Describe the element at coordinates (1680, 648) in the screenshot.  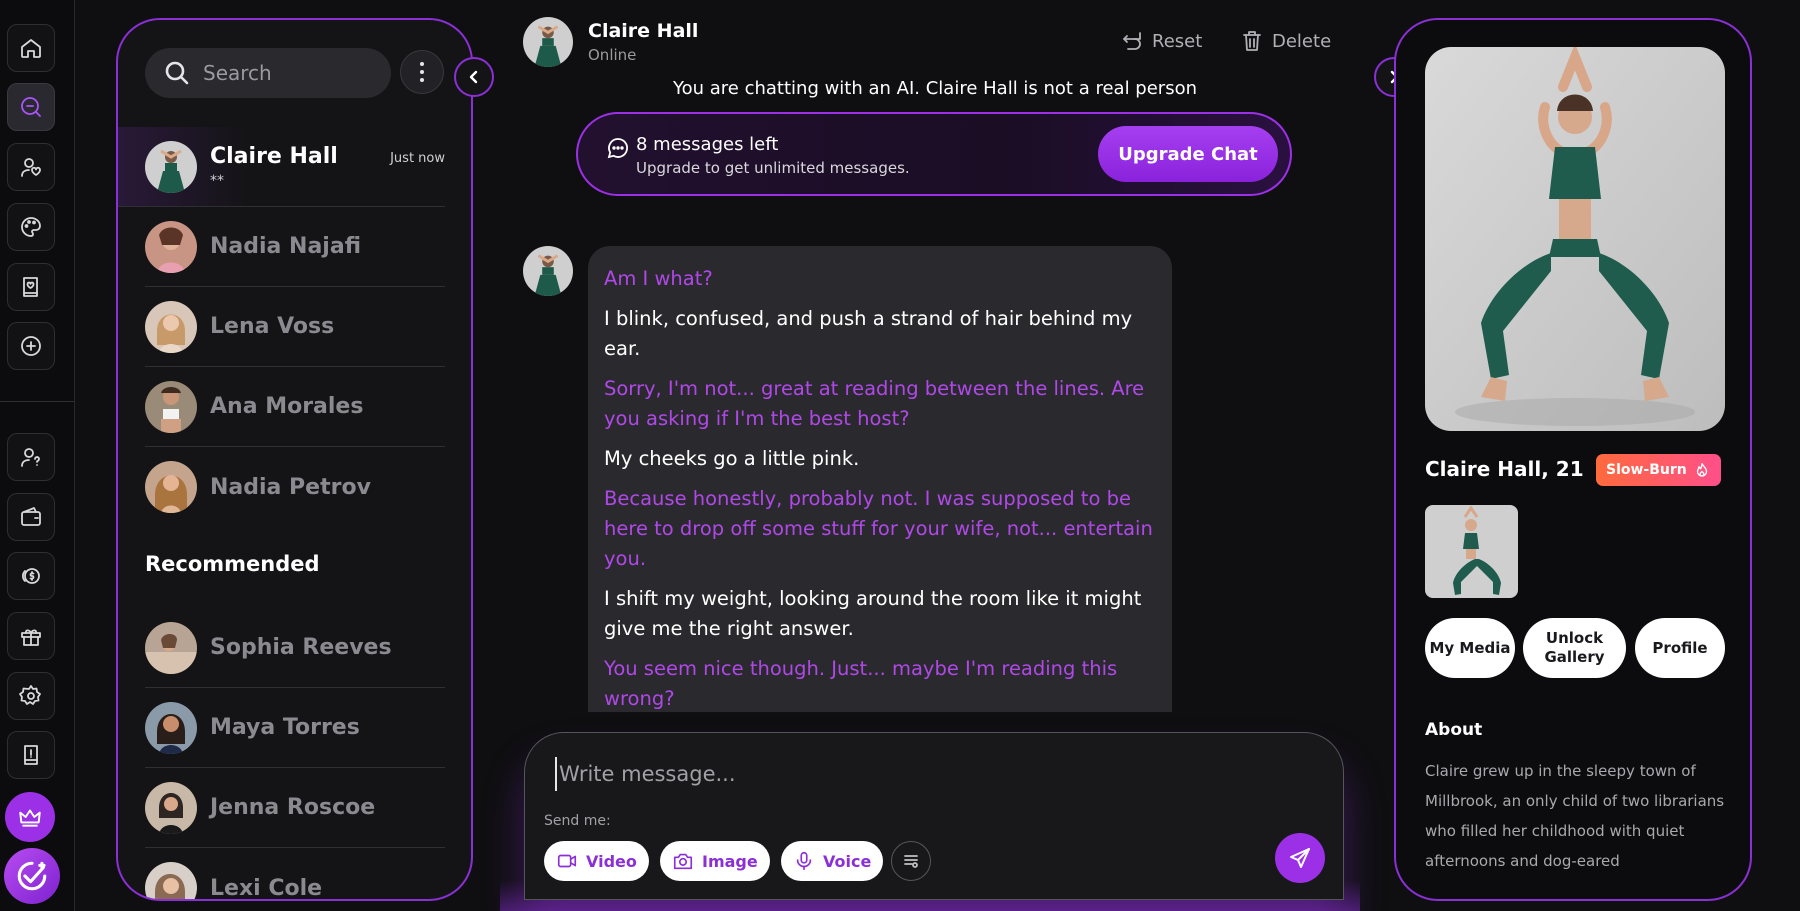
I see `profile-button: Profile` at that location.